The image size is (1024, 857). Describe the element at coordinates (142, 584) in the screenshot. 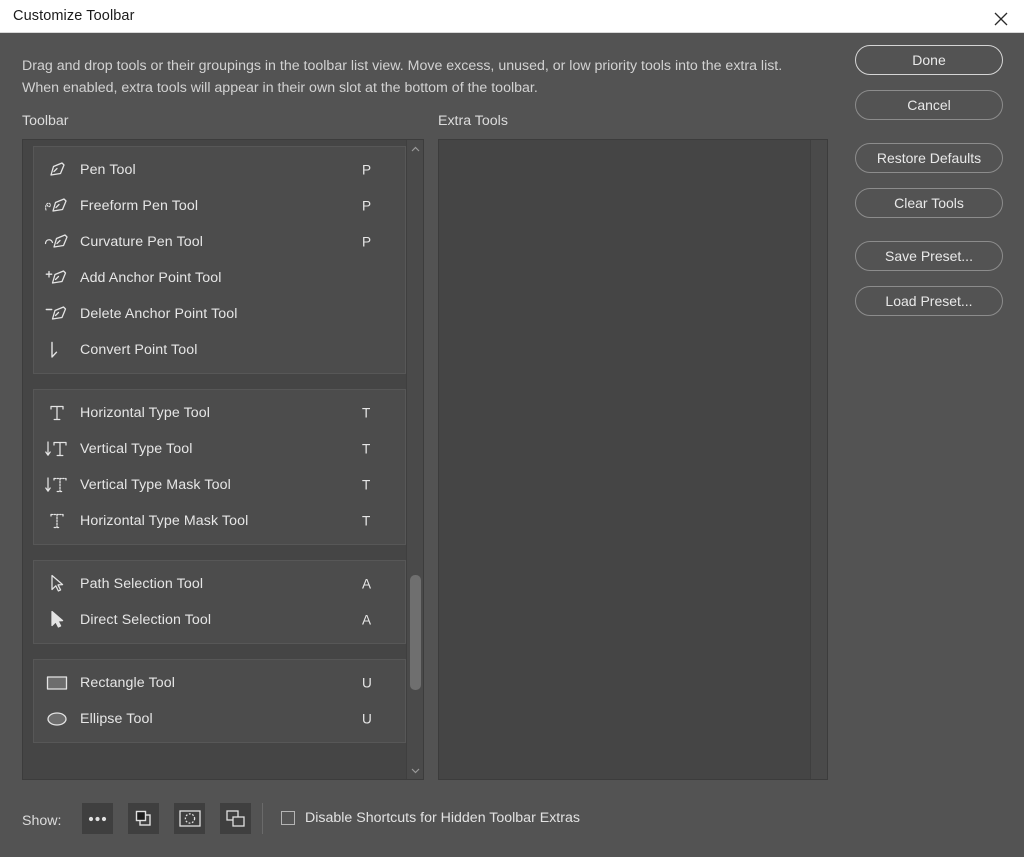

I see `tool-label: Path Selection Tool` at that location.